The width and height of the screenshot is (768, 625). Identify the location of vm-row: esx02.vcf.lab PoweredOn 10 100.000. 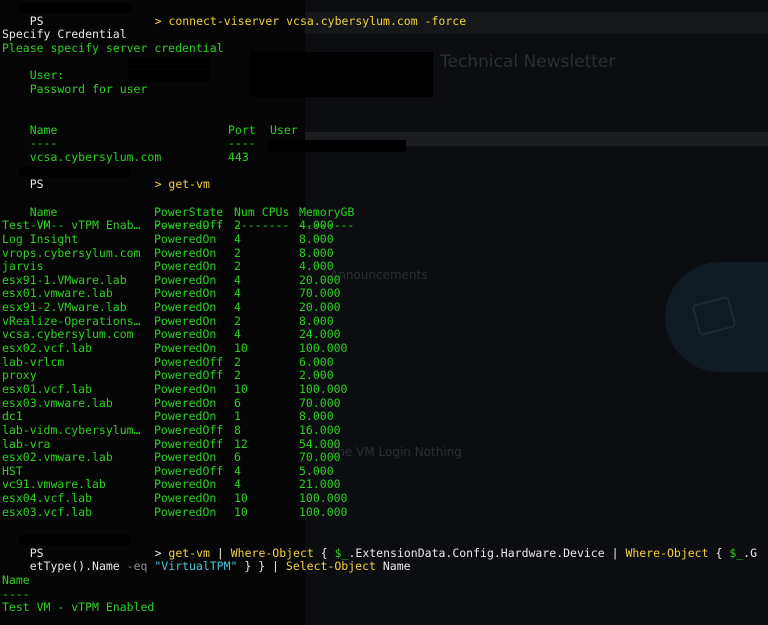
(385, 348).